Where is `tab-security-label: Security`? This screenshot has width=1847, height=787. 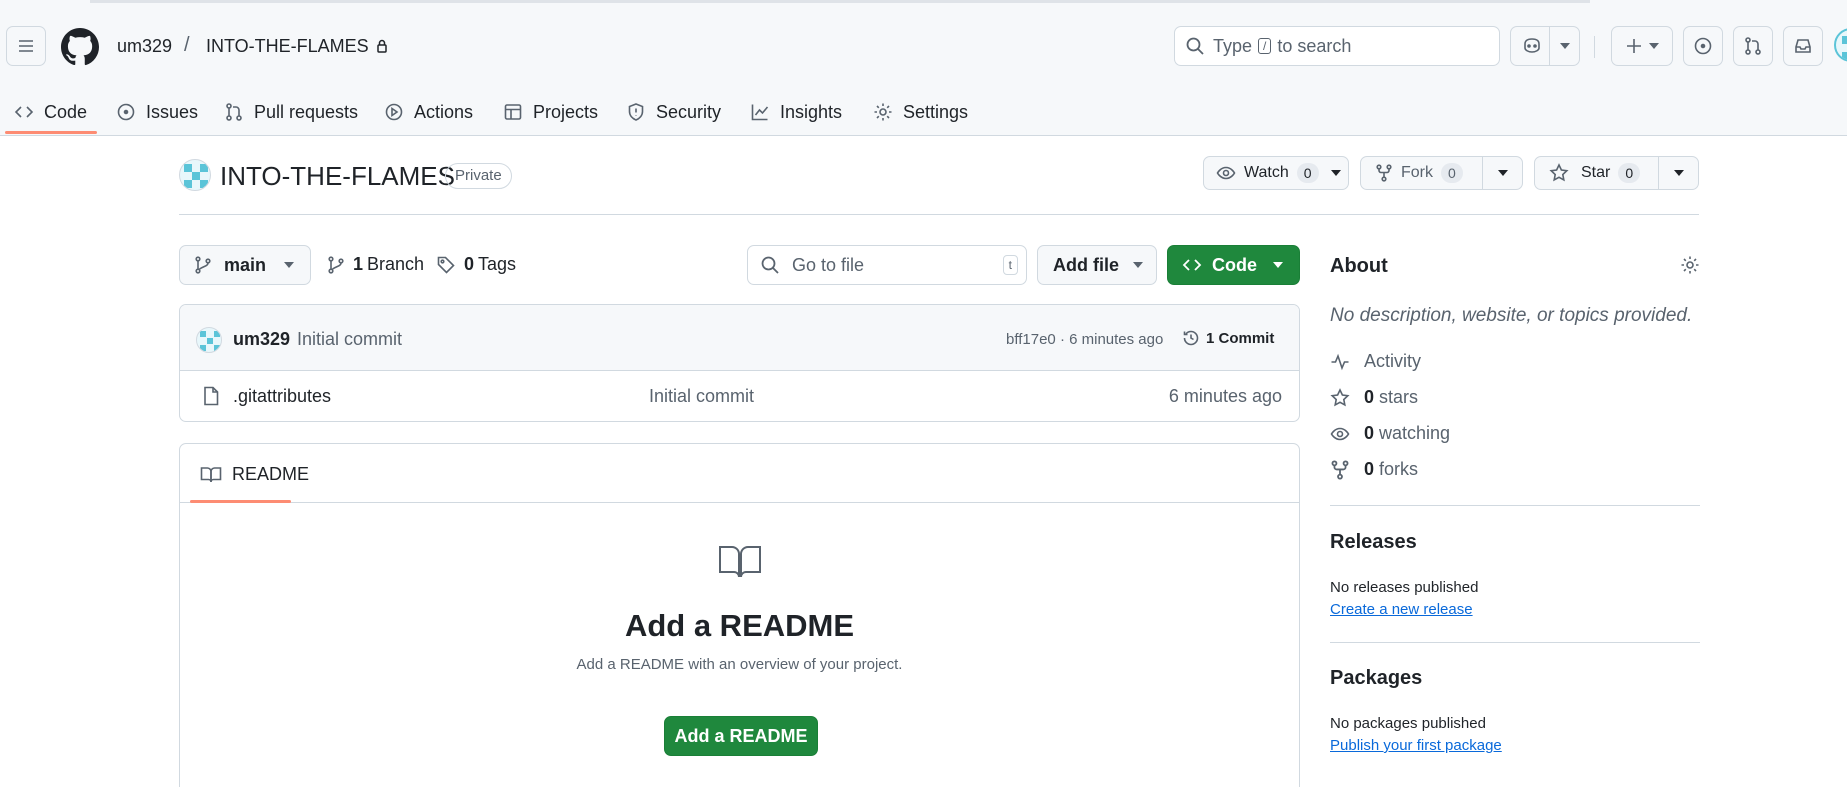
tab-security-label: Security is located at coordinates (689, 111).